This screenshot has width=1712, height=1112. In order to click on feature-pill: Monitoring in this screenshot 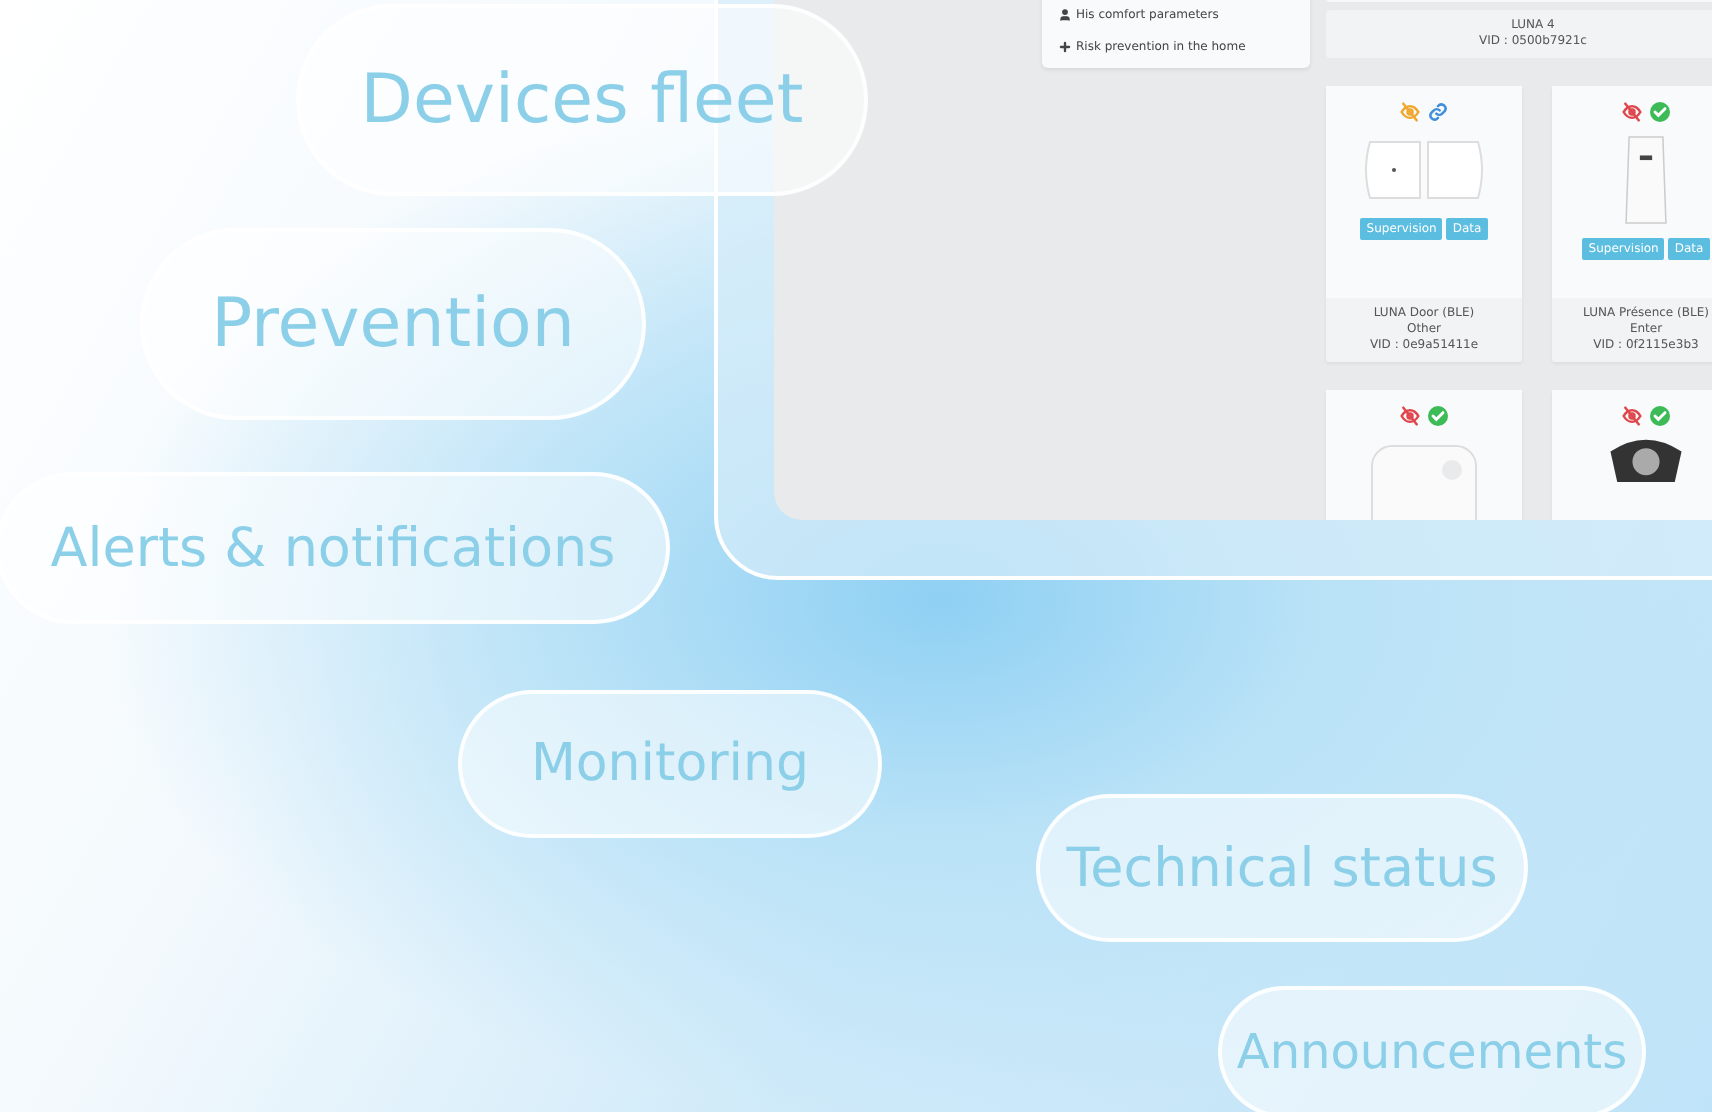, I will do `click(670, 764)`.